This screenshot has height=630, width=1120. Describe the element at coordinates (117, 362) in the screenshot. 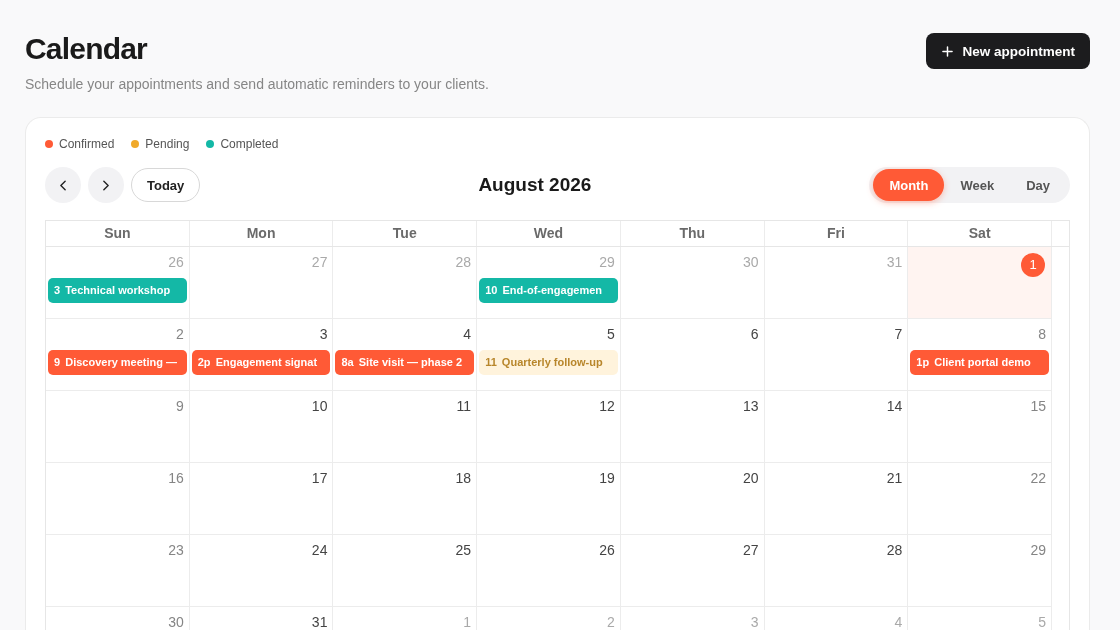

I see `event-chip: 9 Discovery meeting —` at that location.